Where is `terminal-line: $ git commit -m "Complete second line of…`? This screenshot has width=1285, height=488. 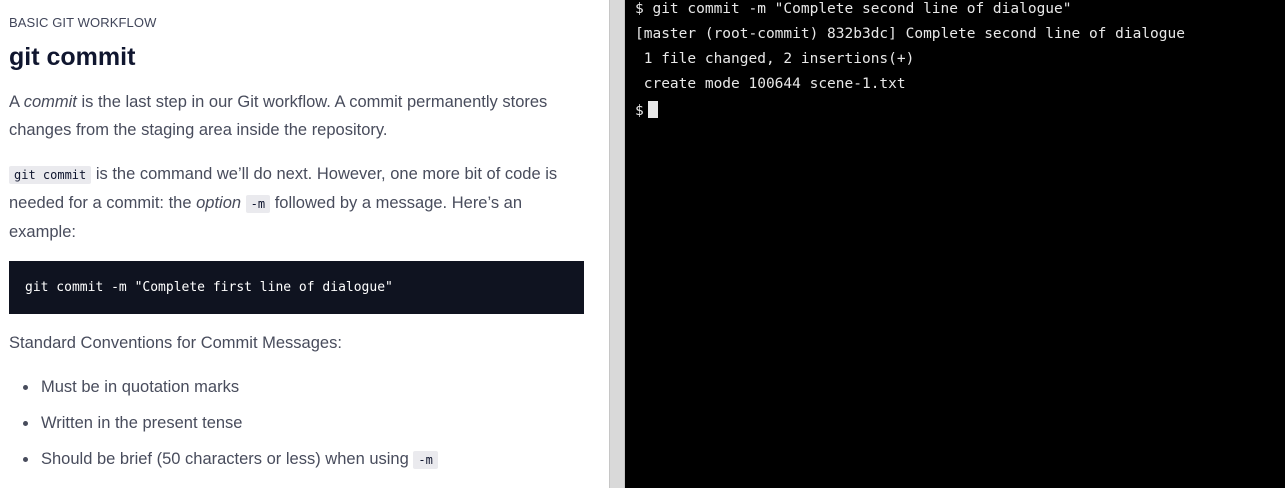
terminal-line: $ git commit -m "Complete second line of… is located at coordinates (853, 9).